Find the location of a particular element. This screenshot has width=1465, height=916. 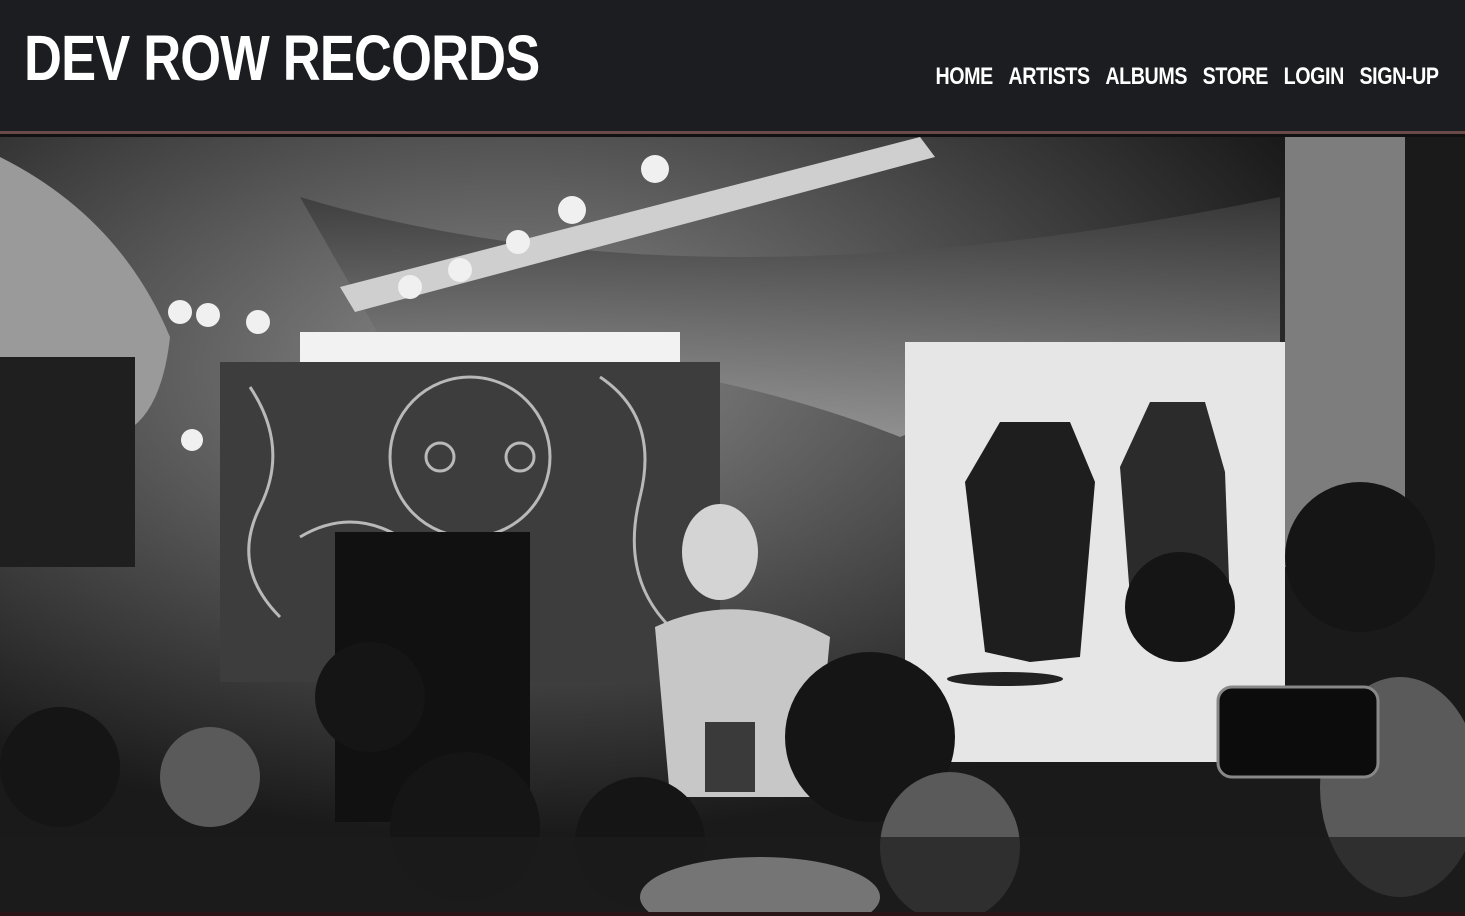

nav-home-link: HOME is located at coordinates (965, 77).